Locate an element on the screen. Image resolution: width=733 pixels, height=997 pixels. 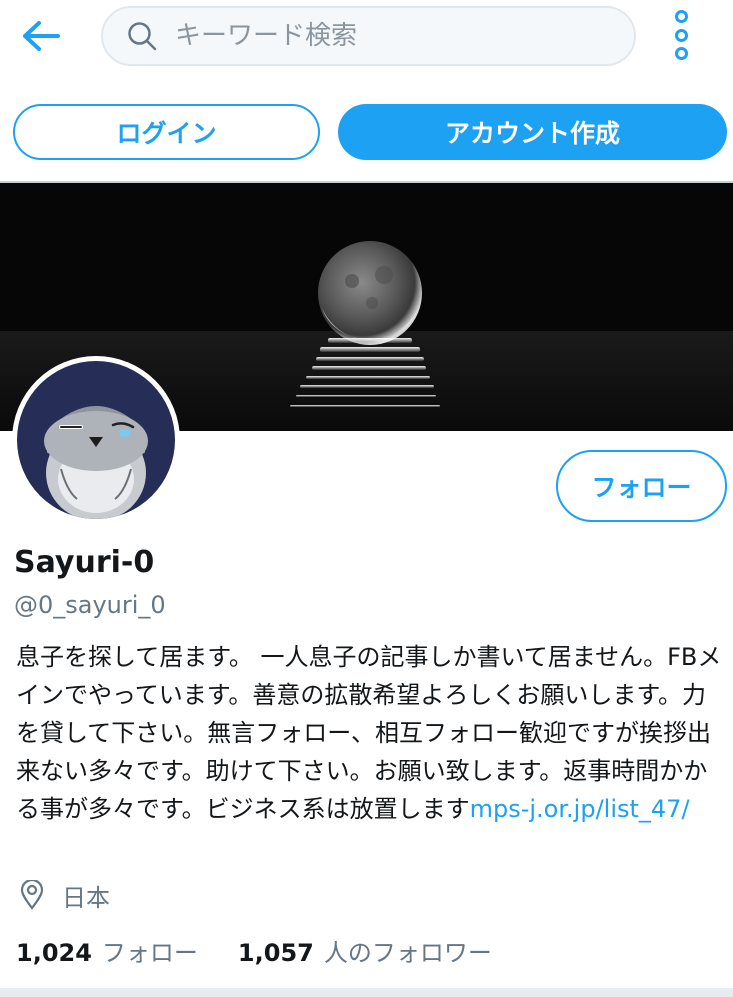
profile-name: Sayuri-0 is located at coordinates (84, 562).